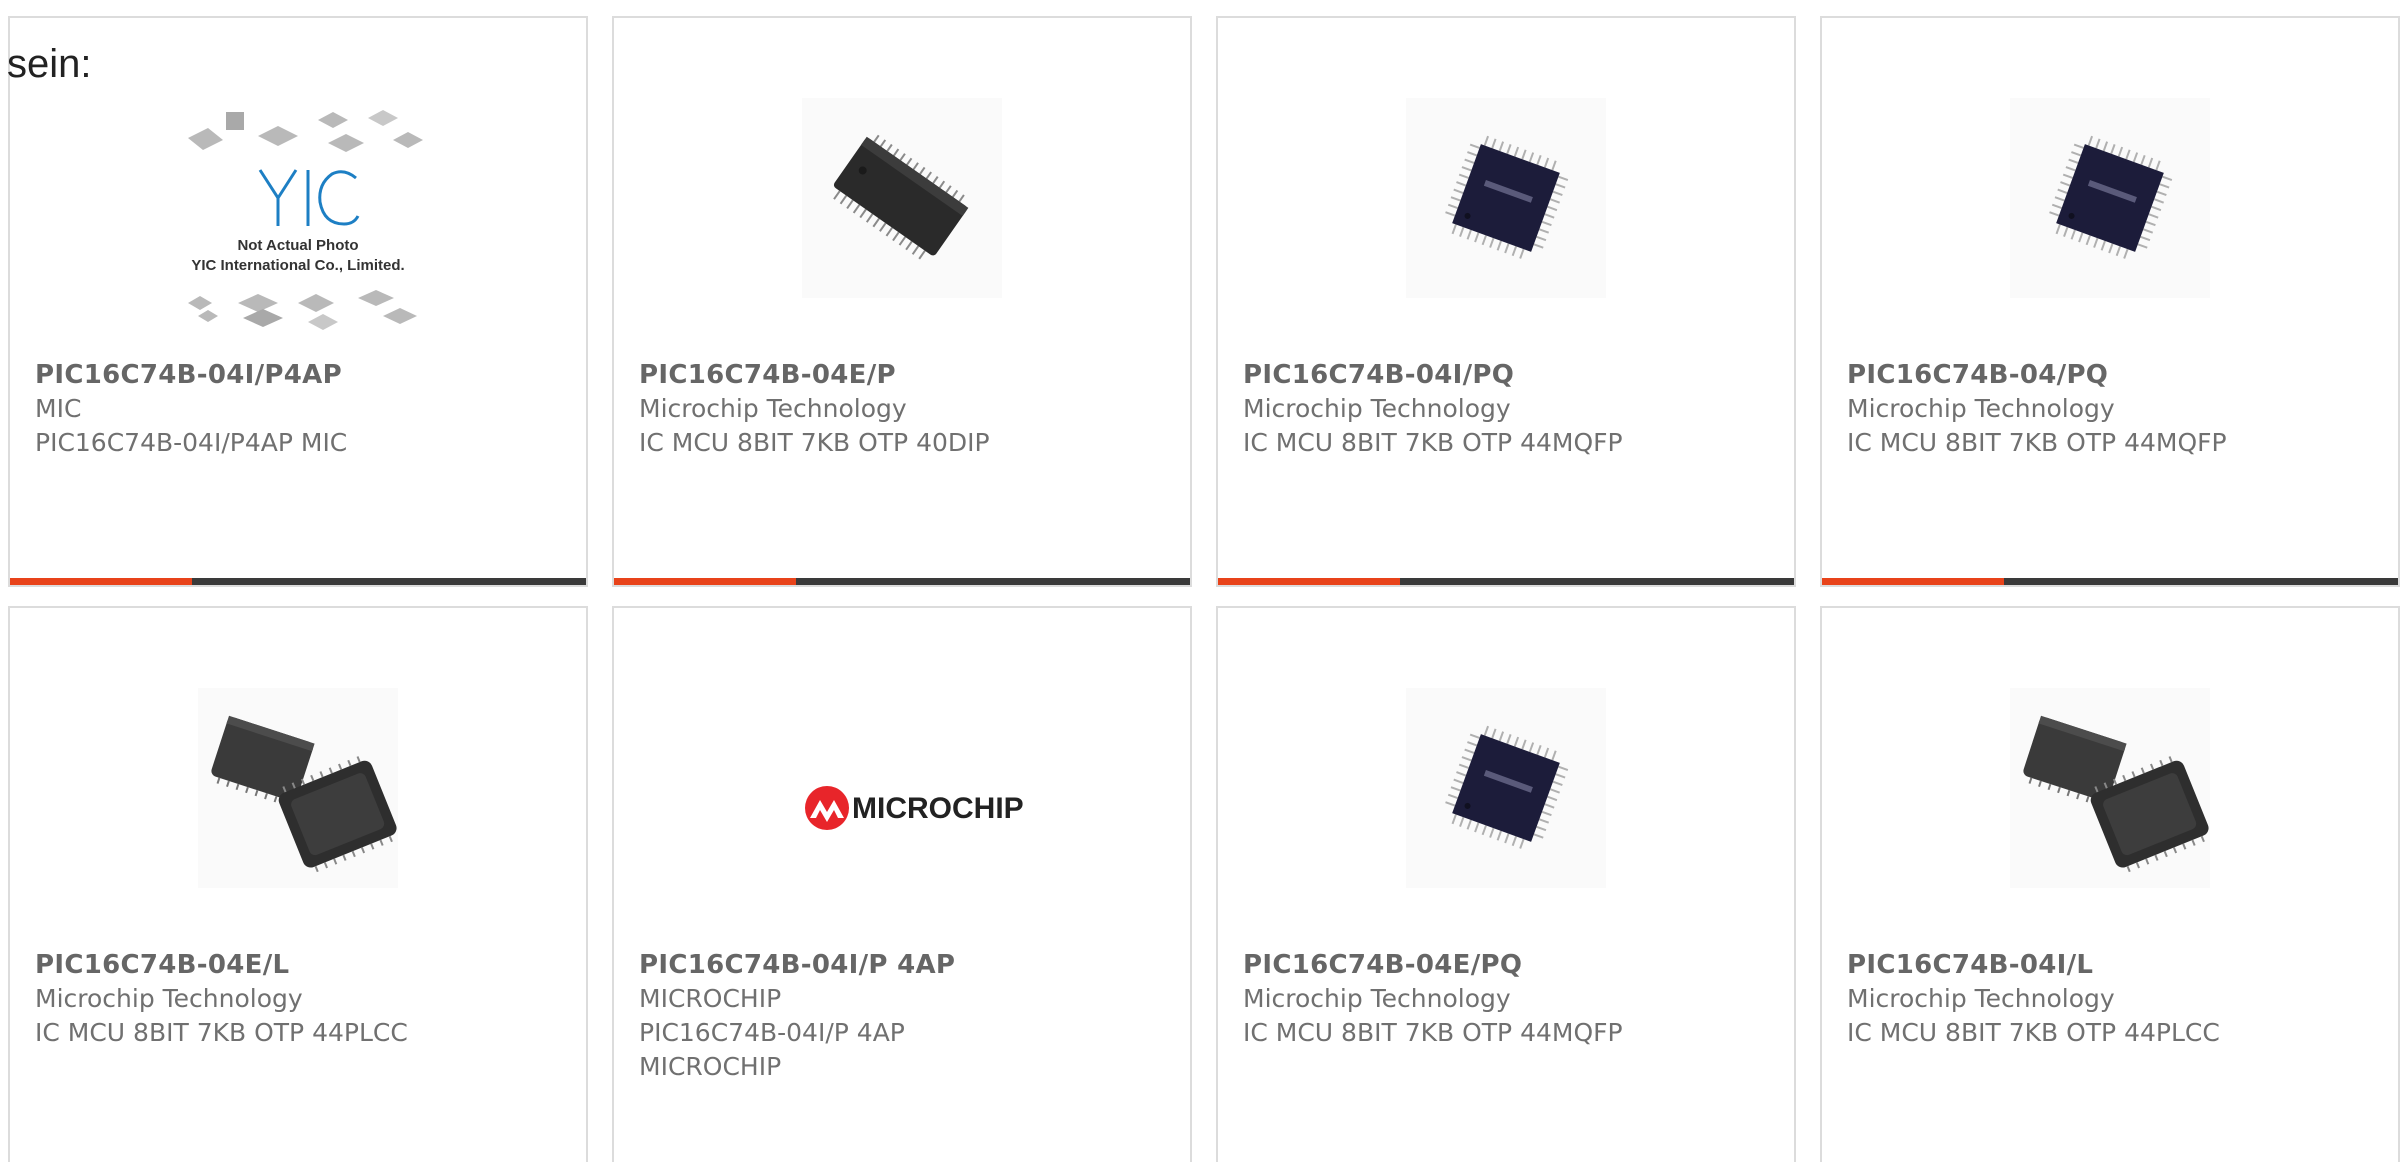  Describe the element at coordinates (300, 375) in the screenshot. I see `part-number-link: PIC16C74B-04I/P4AP` at that location.